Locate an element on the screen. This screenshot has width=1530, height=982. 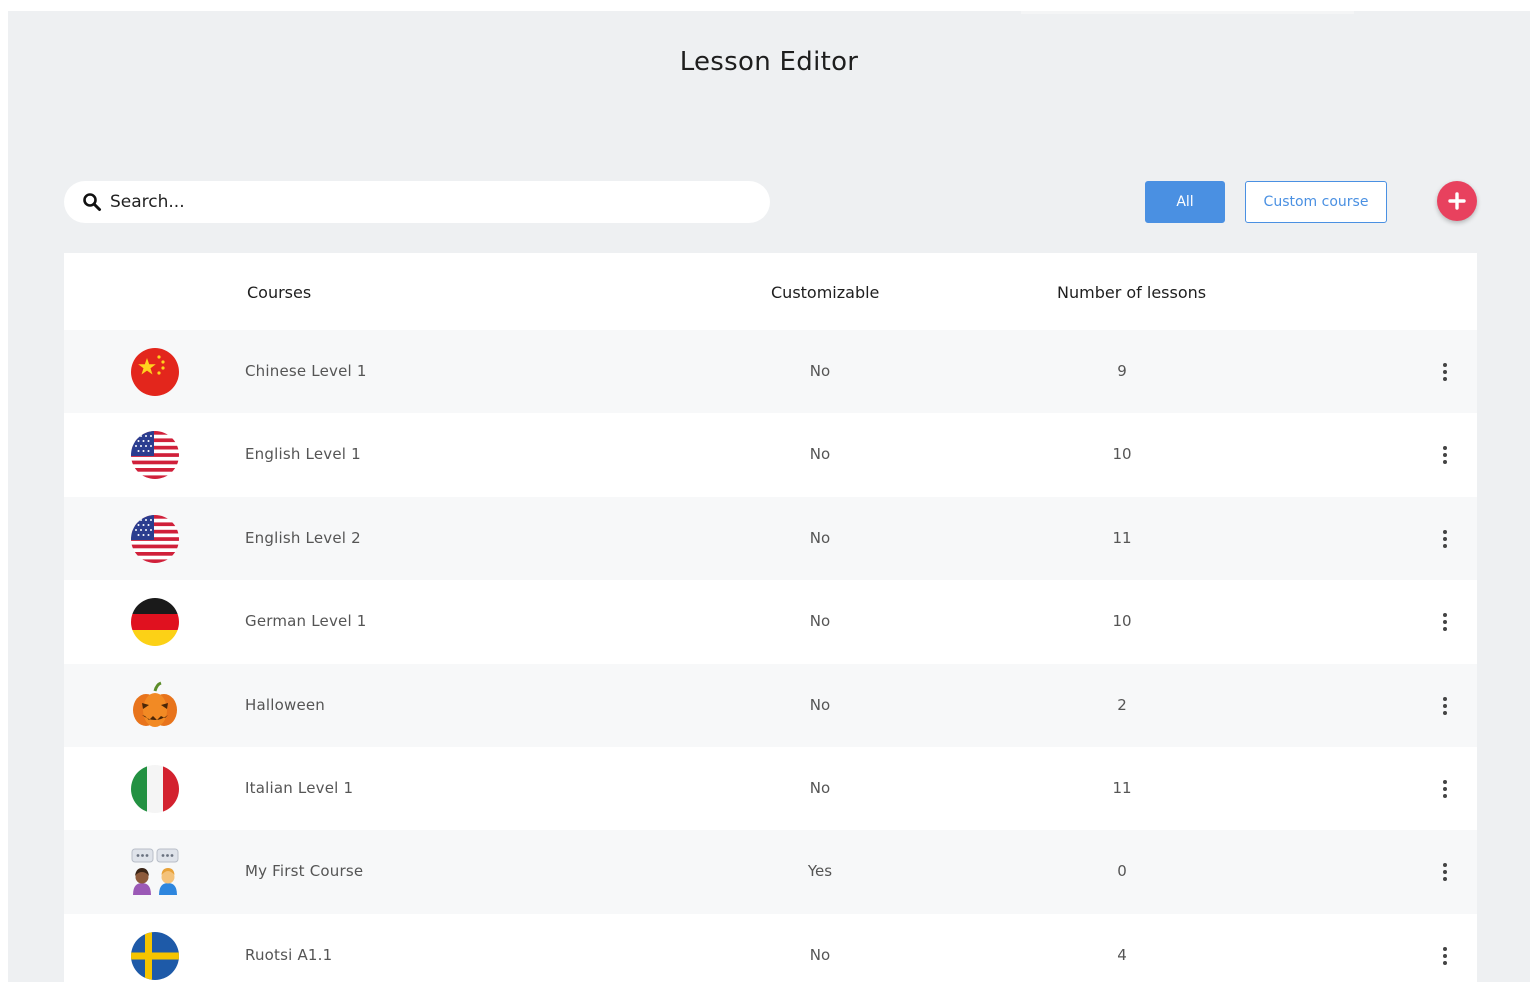
italy-flag-icon is located at coordinates (155, 789).